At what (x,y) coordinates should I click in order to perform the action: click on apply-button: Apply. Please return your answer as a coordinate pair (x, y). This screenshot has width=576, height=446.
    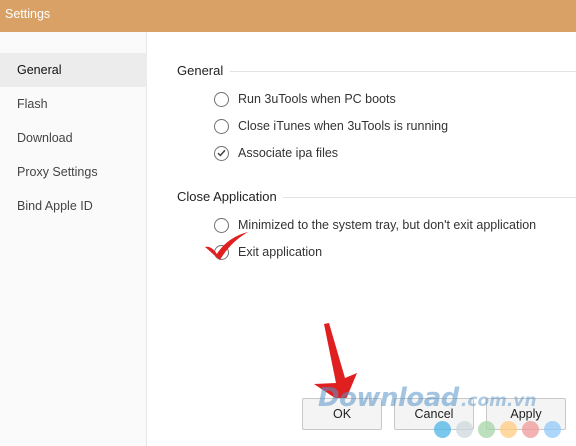
    Looking at the image, I should click on (526, 414).